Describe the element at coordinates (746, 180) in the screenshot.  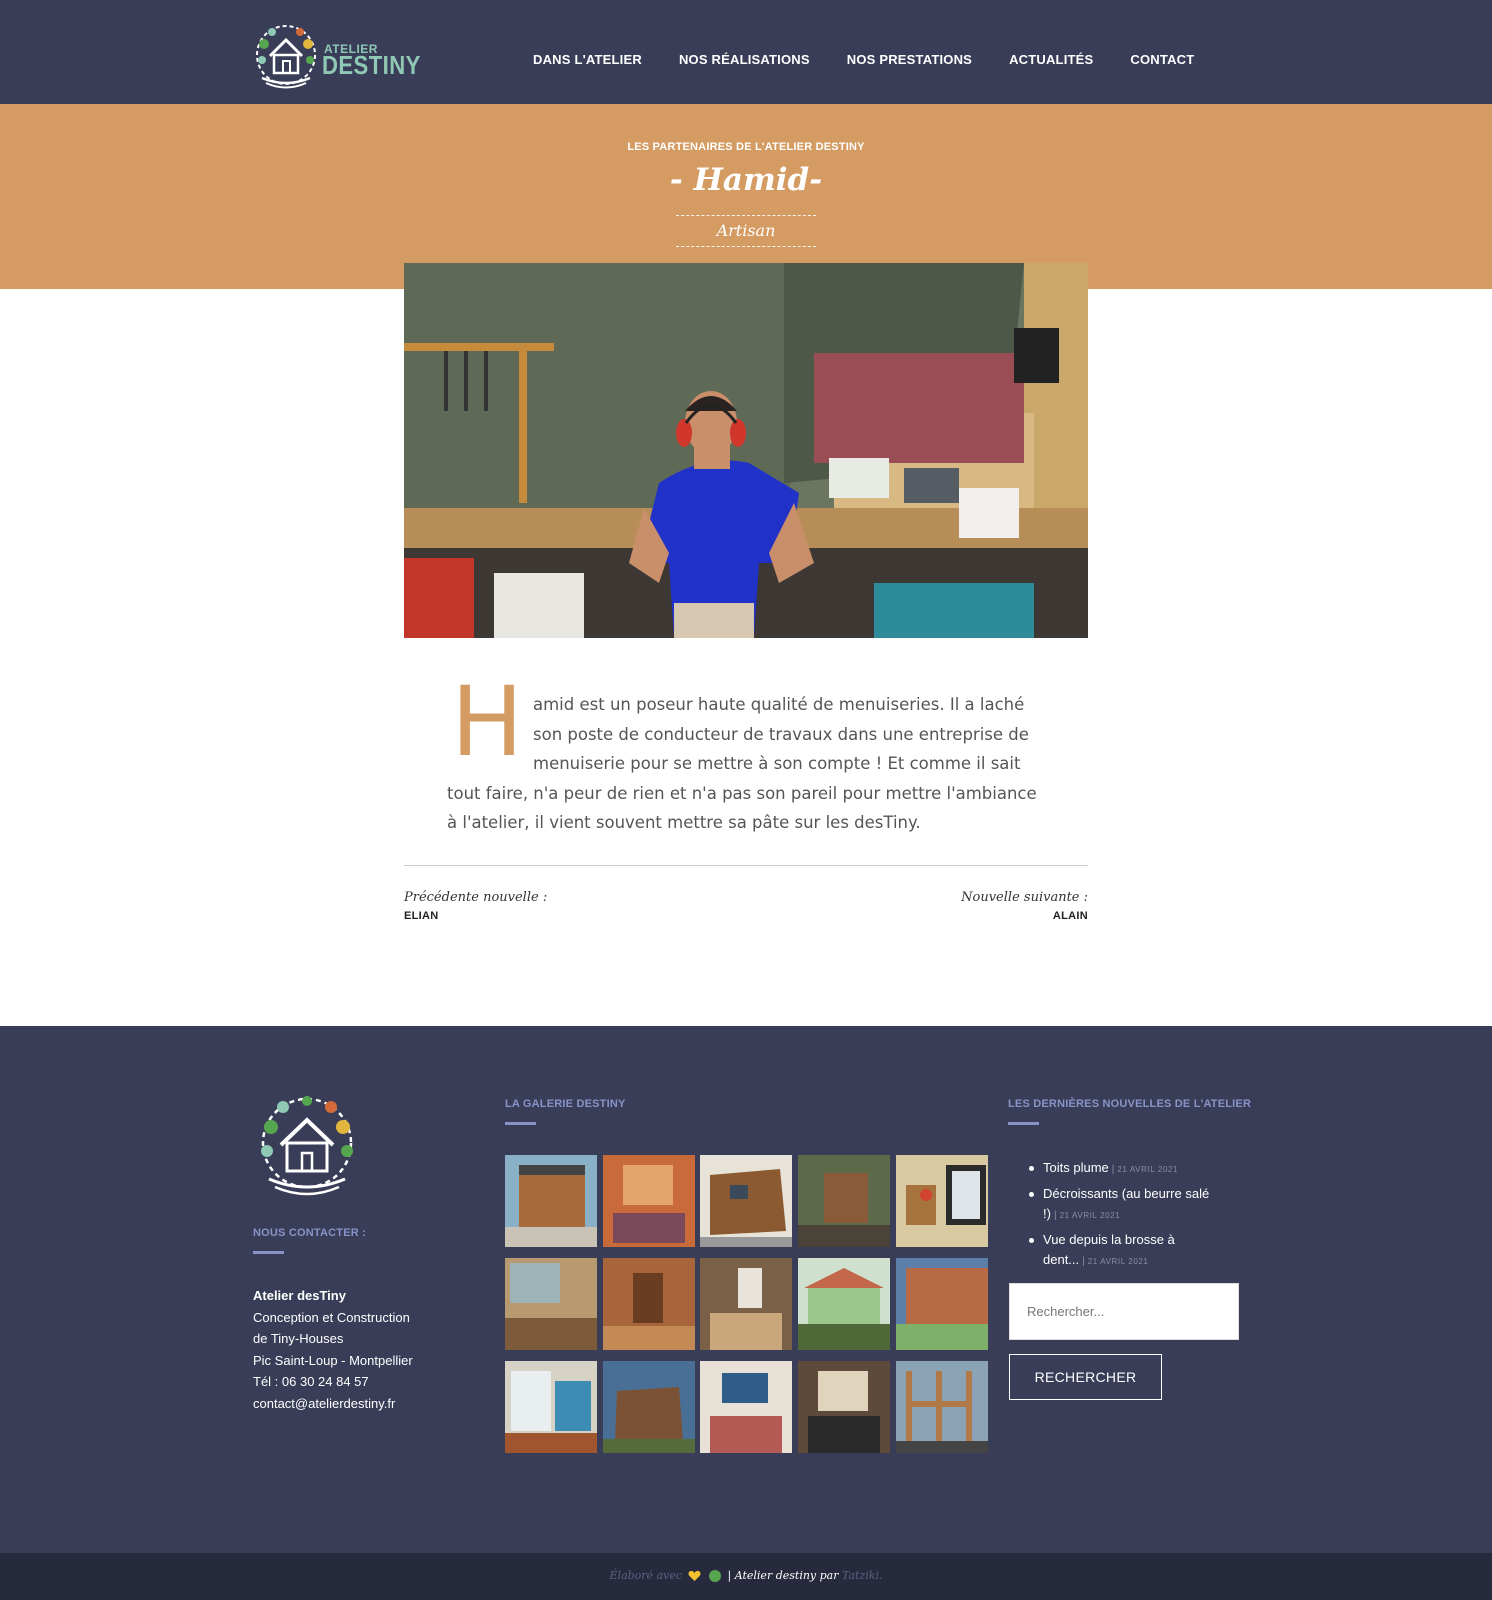
I see `post-title: - Hamid-` at that location.